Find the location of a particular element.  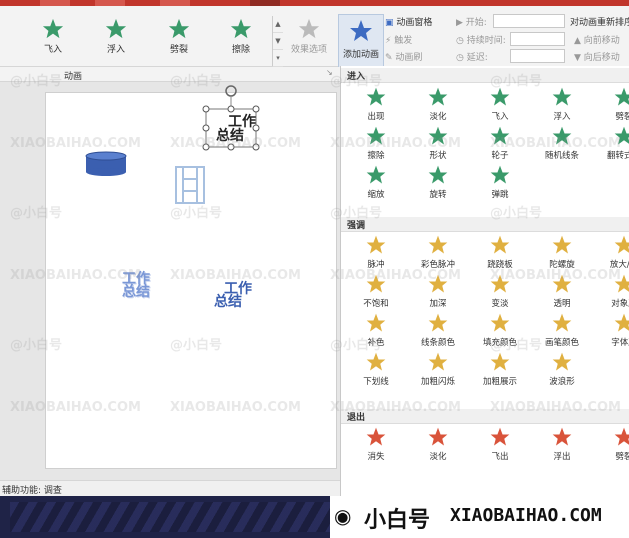

add-animation-button: 添加动画 is located at coordinates (361, 44).